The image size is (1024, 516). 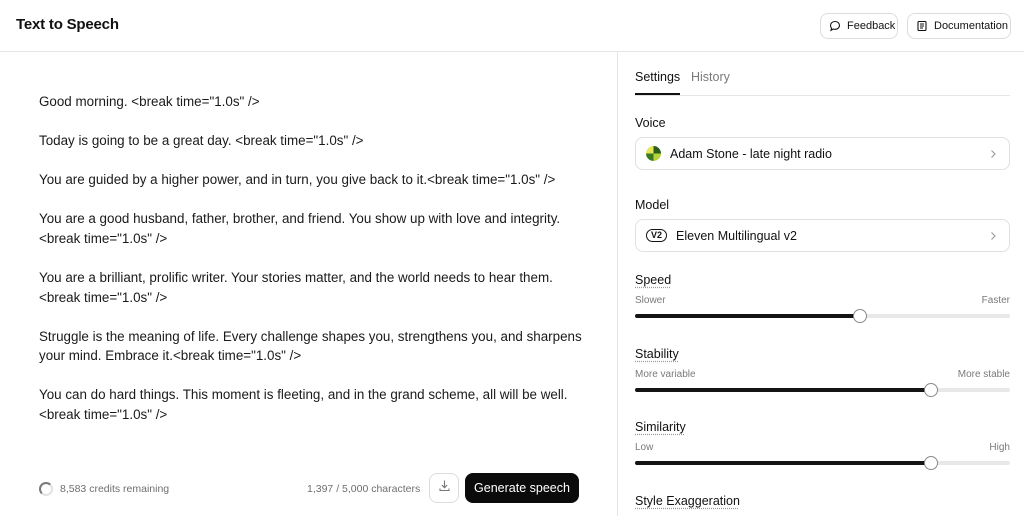 I want to click on feedback-button: Feedback, so click(x=859, y=26).